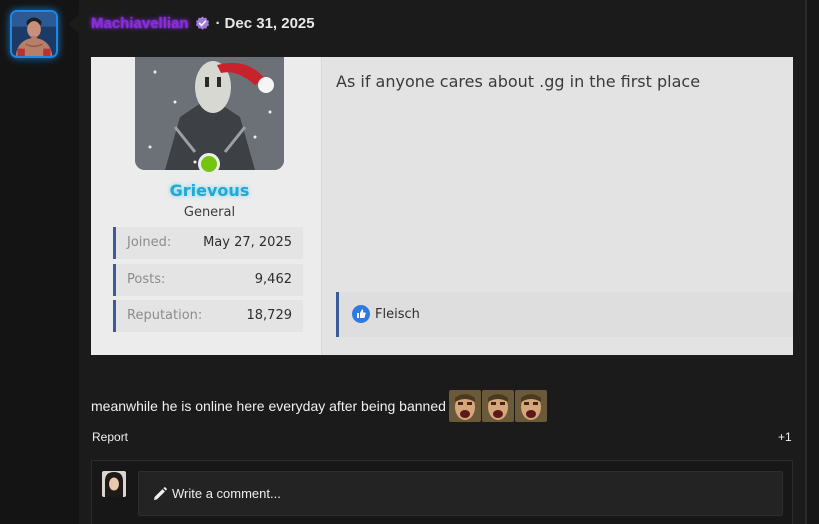 The height and width of the screenshot is (524, 819). What do you see at coordinates (165, 315) in the screenshot?
I see `stat-label: Reputation:` at bounding box center [165, 315].